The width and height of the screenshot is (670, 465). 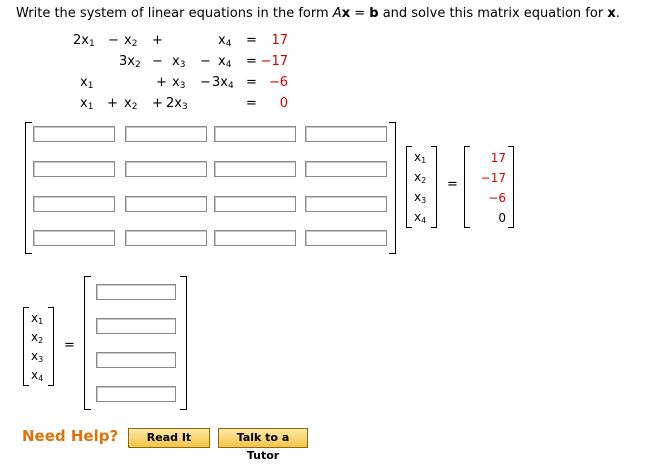 What do you see at coordinates (169, 438) in the screenshot?
I see `read-it-button: Read It` at bounding box center [169, 438].